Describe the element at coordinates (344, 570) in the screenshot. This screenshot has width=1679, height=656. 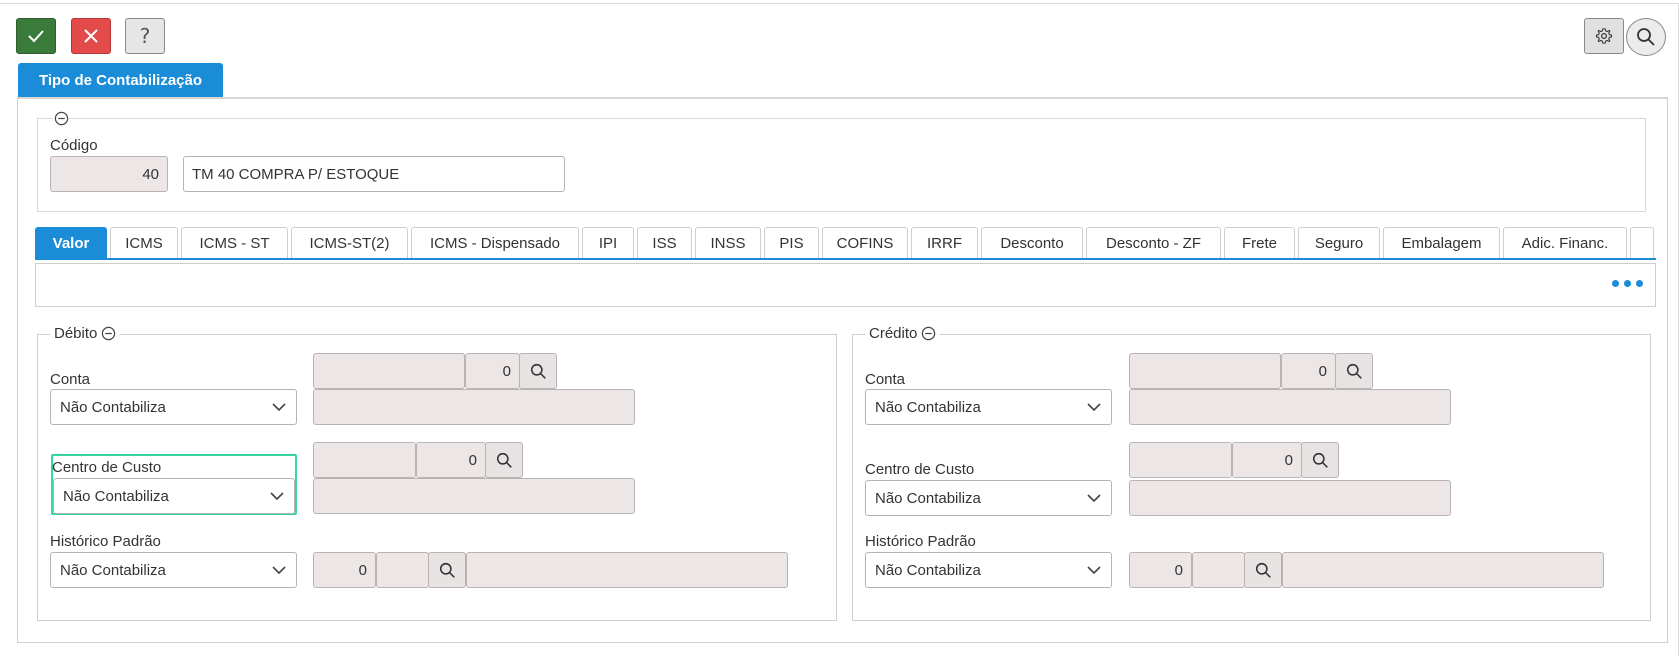
I see `debito-historico-number-input: 0` at that location.